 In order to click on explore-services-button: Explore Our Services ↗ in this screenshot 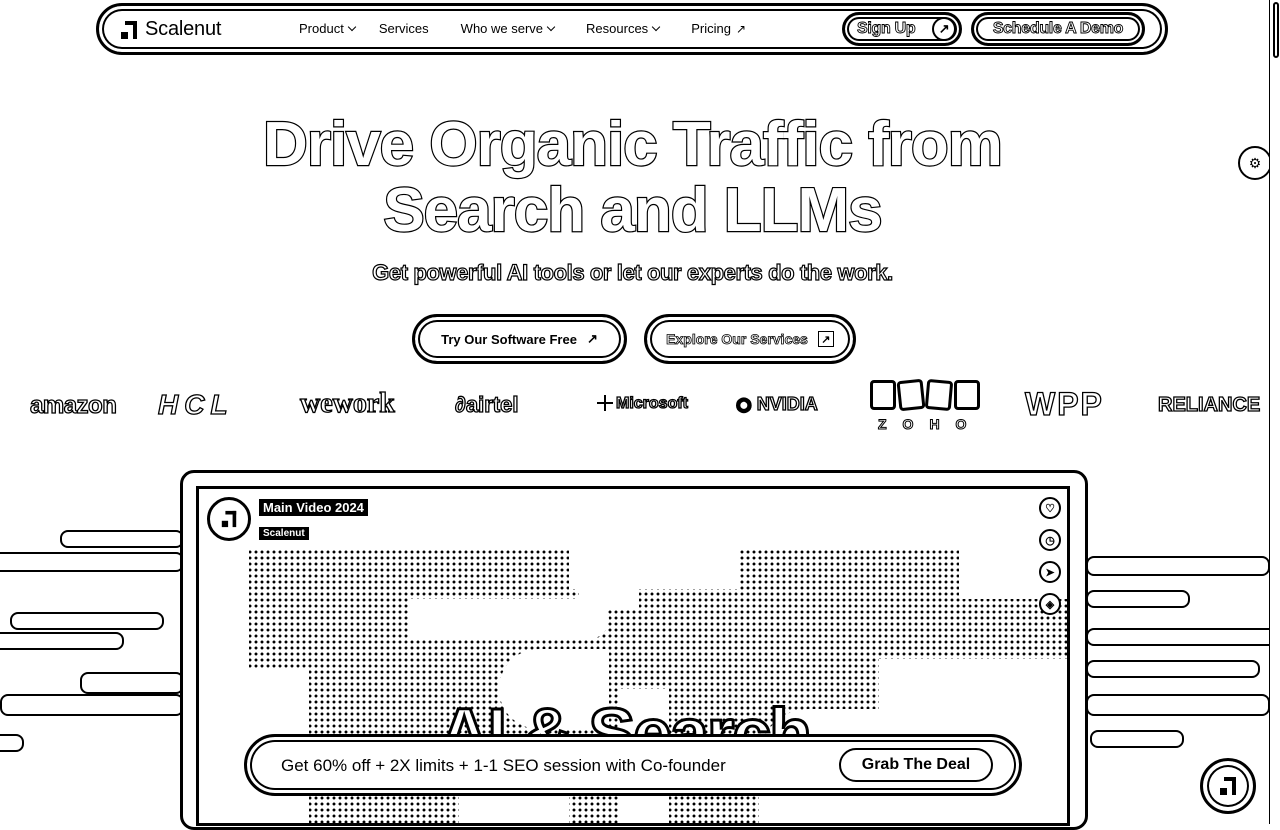, I will do `click(750, 339)`.